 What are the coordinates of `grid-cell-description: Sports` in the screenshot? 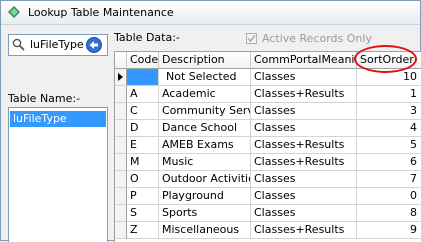 It's located at (205, 213).